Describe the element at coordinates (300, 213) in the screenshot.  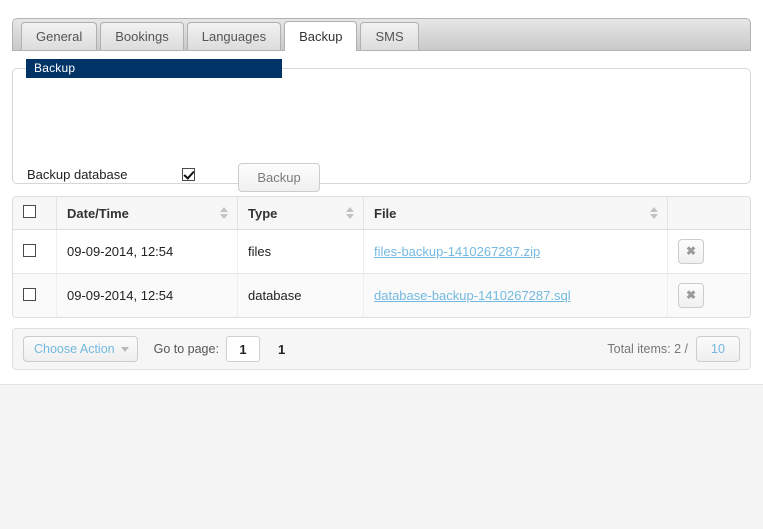
I see `column-type: Type` at that location.